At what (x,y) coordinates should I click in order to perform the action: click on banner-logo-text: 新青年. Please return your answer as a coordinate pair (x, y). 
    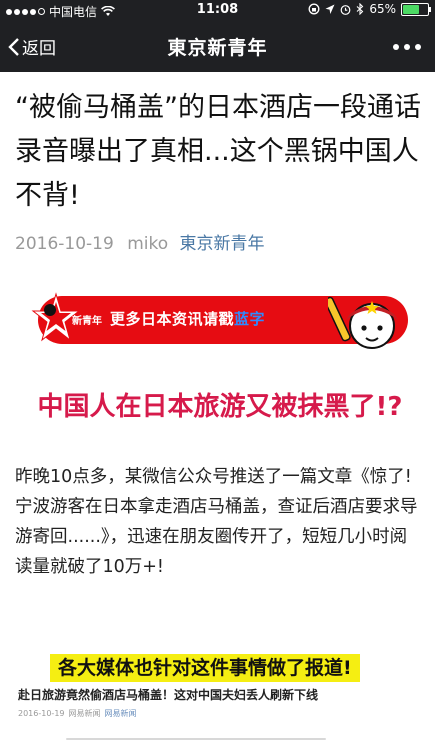
    Looking at the image, I should click on (87, 321).